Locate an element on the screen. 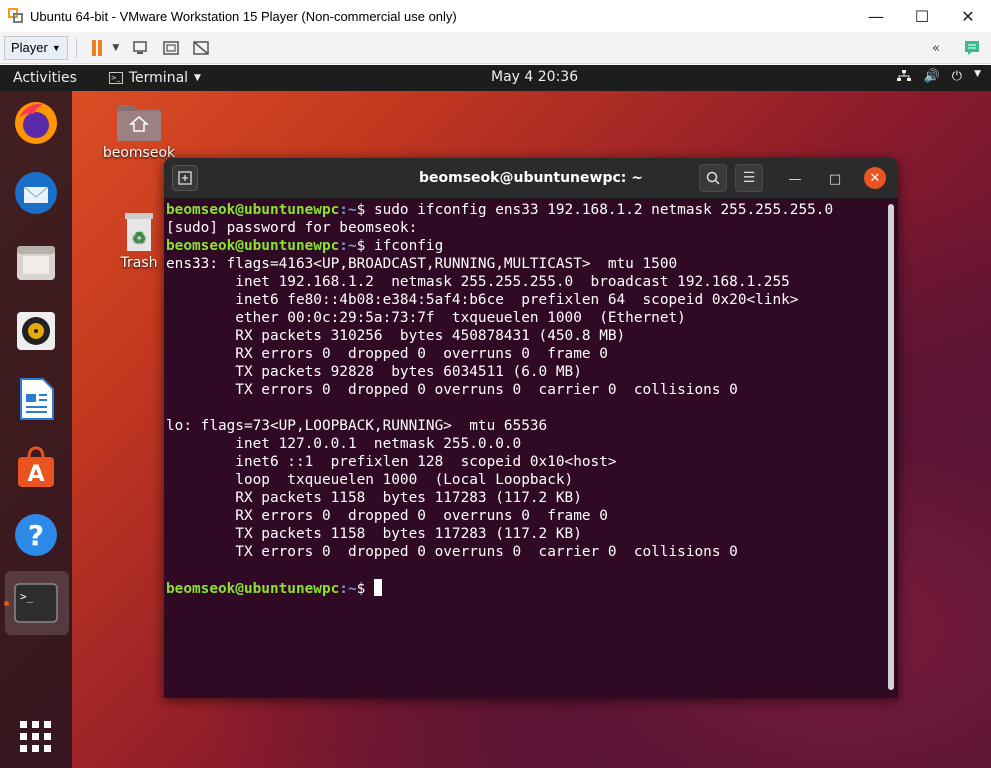 The width and height of the screenshot is (991, 768). terminal-output-line: [sudo] password for beomseok: is located at coordinates (525, 228).